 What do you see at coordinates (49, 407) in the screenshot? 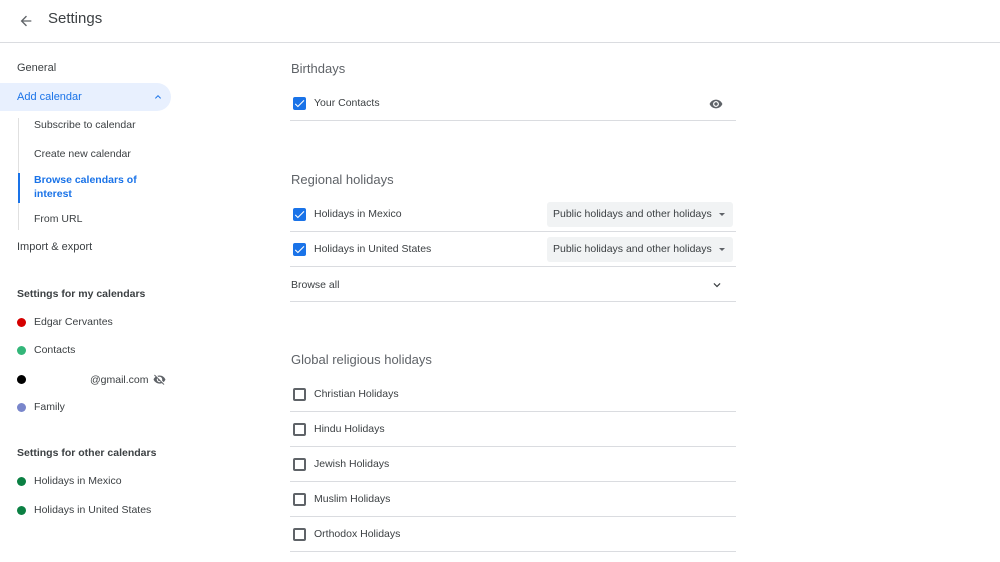
I see `calendar-label: Family` at bounding box center [49, 407].